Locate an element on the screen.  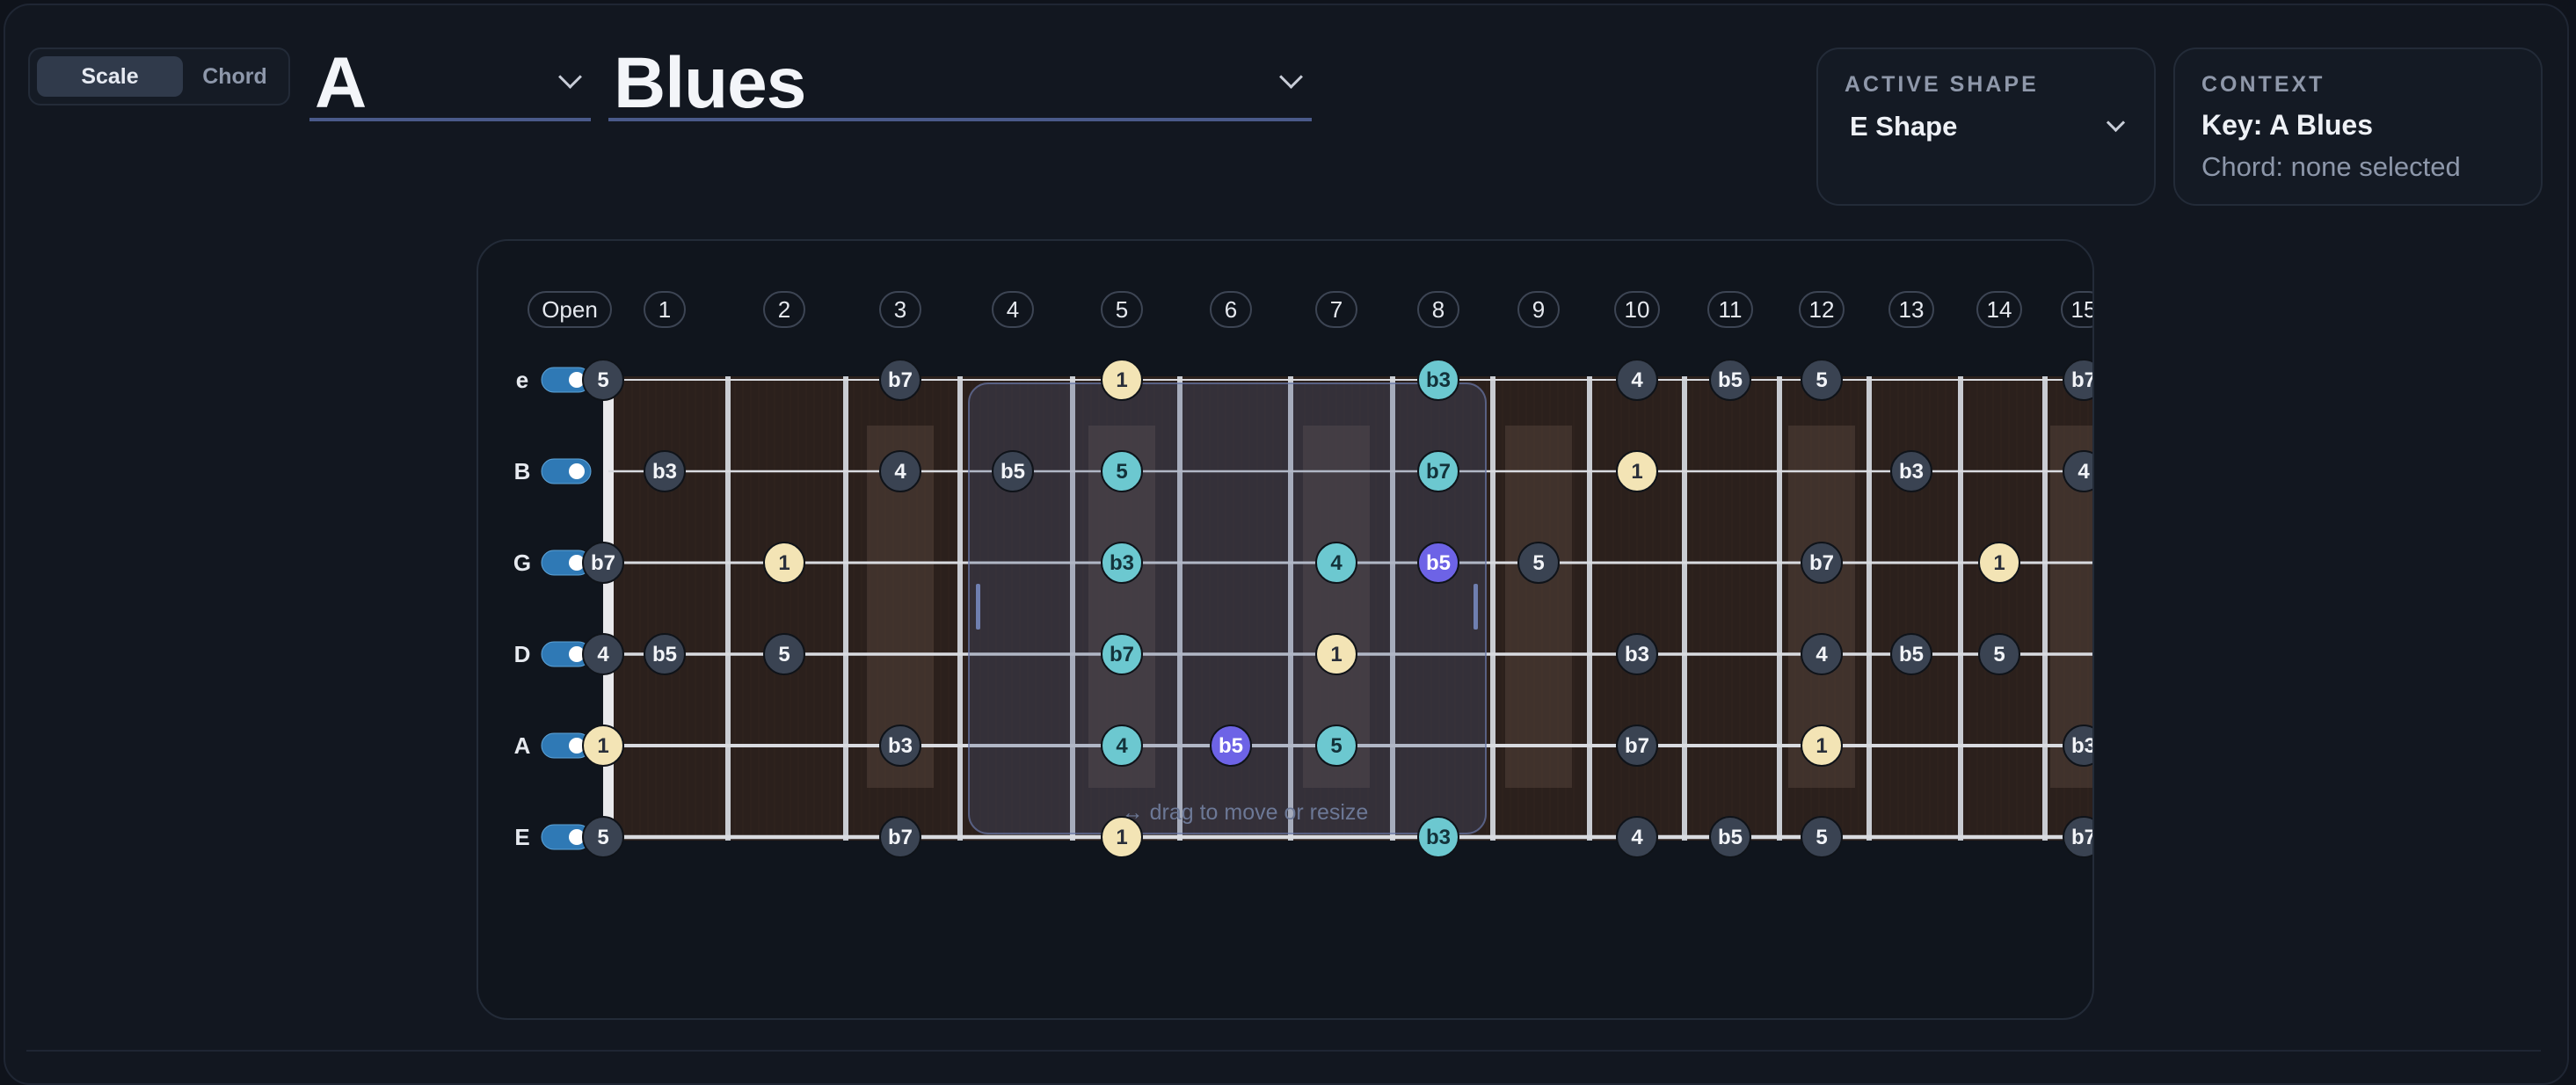
fret-number: 2 is located at coordinates (784, 309).